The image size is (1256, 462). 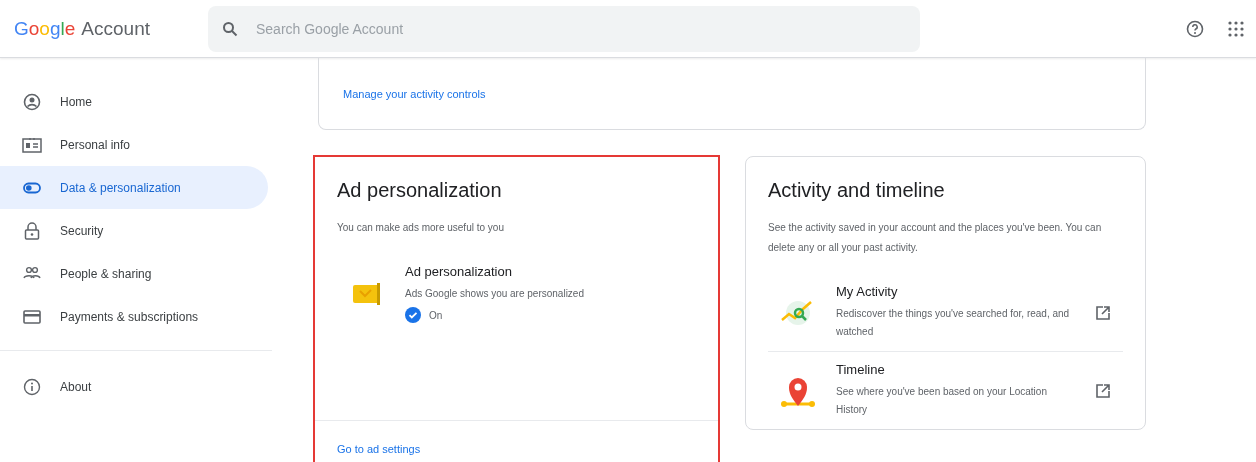 What do you see at coordinates (587, 28) in the screenshot?
I see `search-field: Search Google Account` at bounding box center [587, 28].